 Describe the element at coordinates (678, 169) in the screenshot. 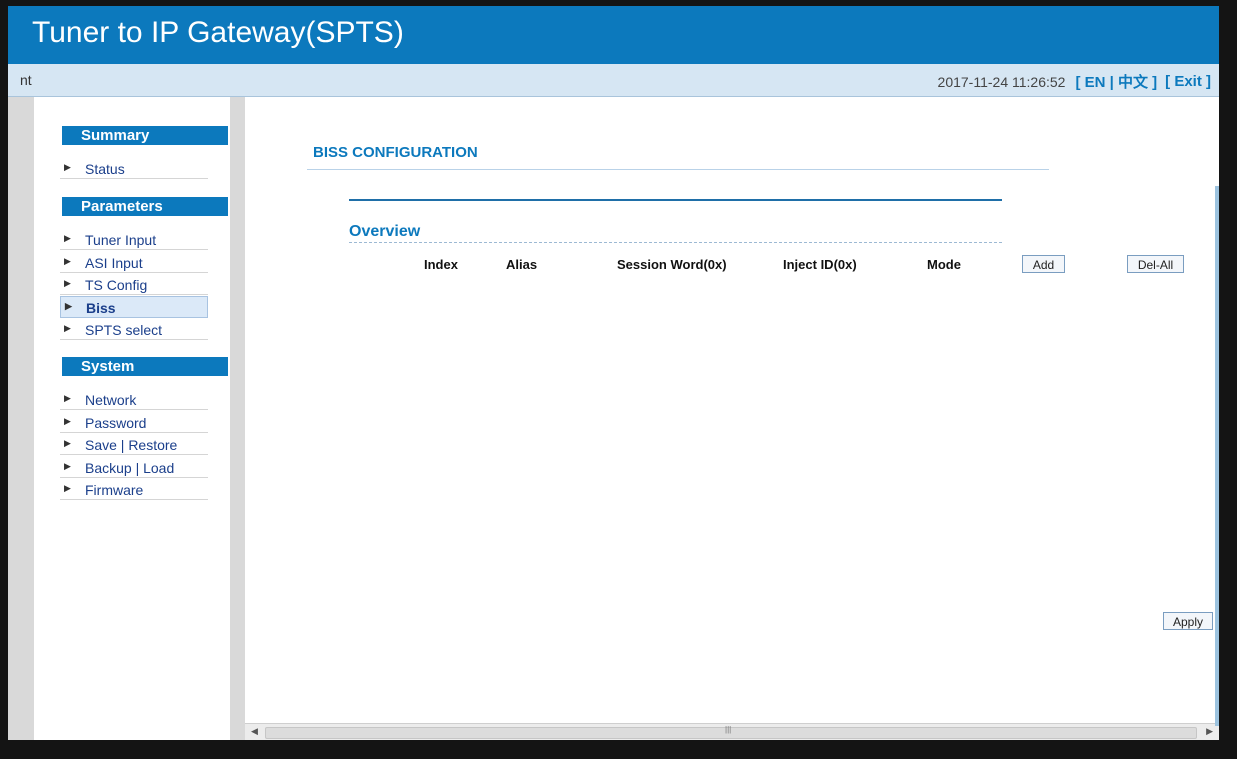

I see `title-divider` at that location.